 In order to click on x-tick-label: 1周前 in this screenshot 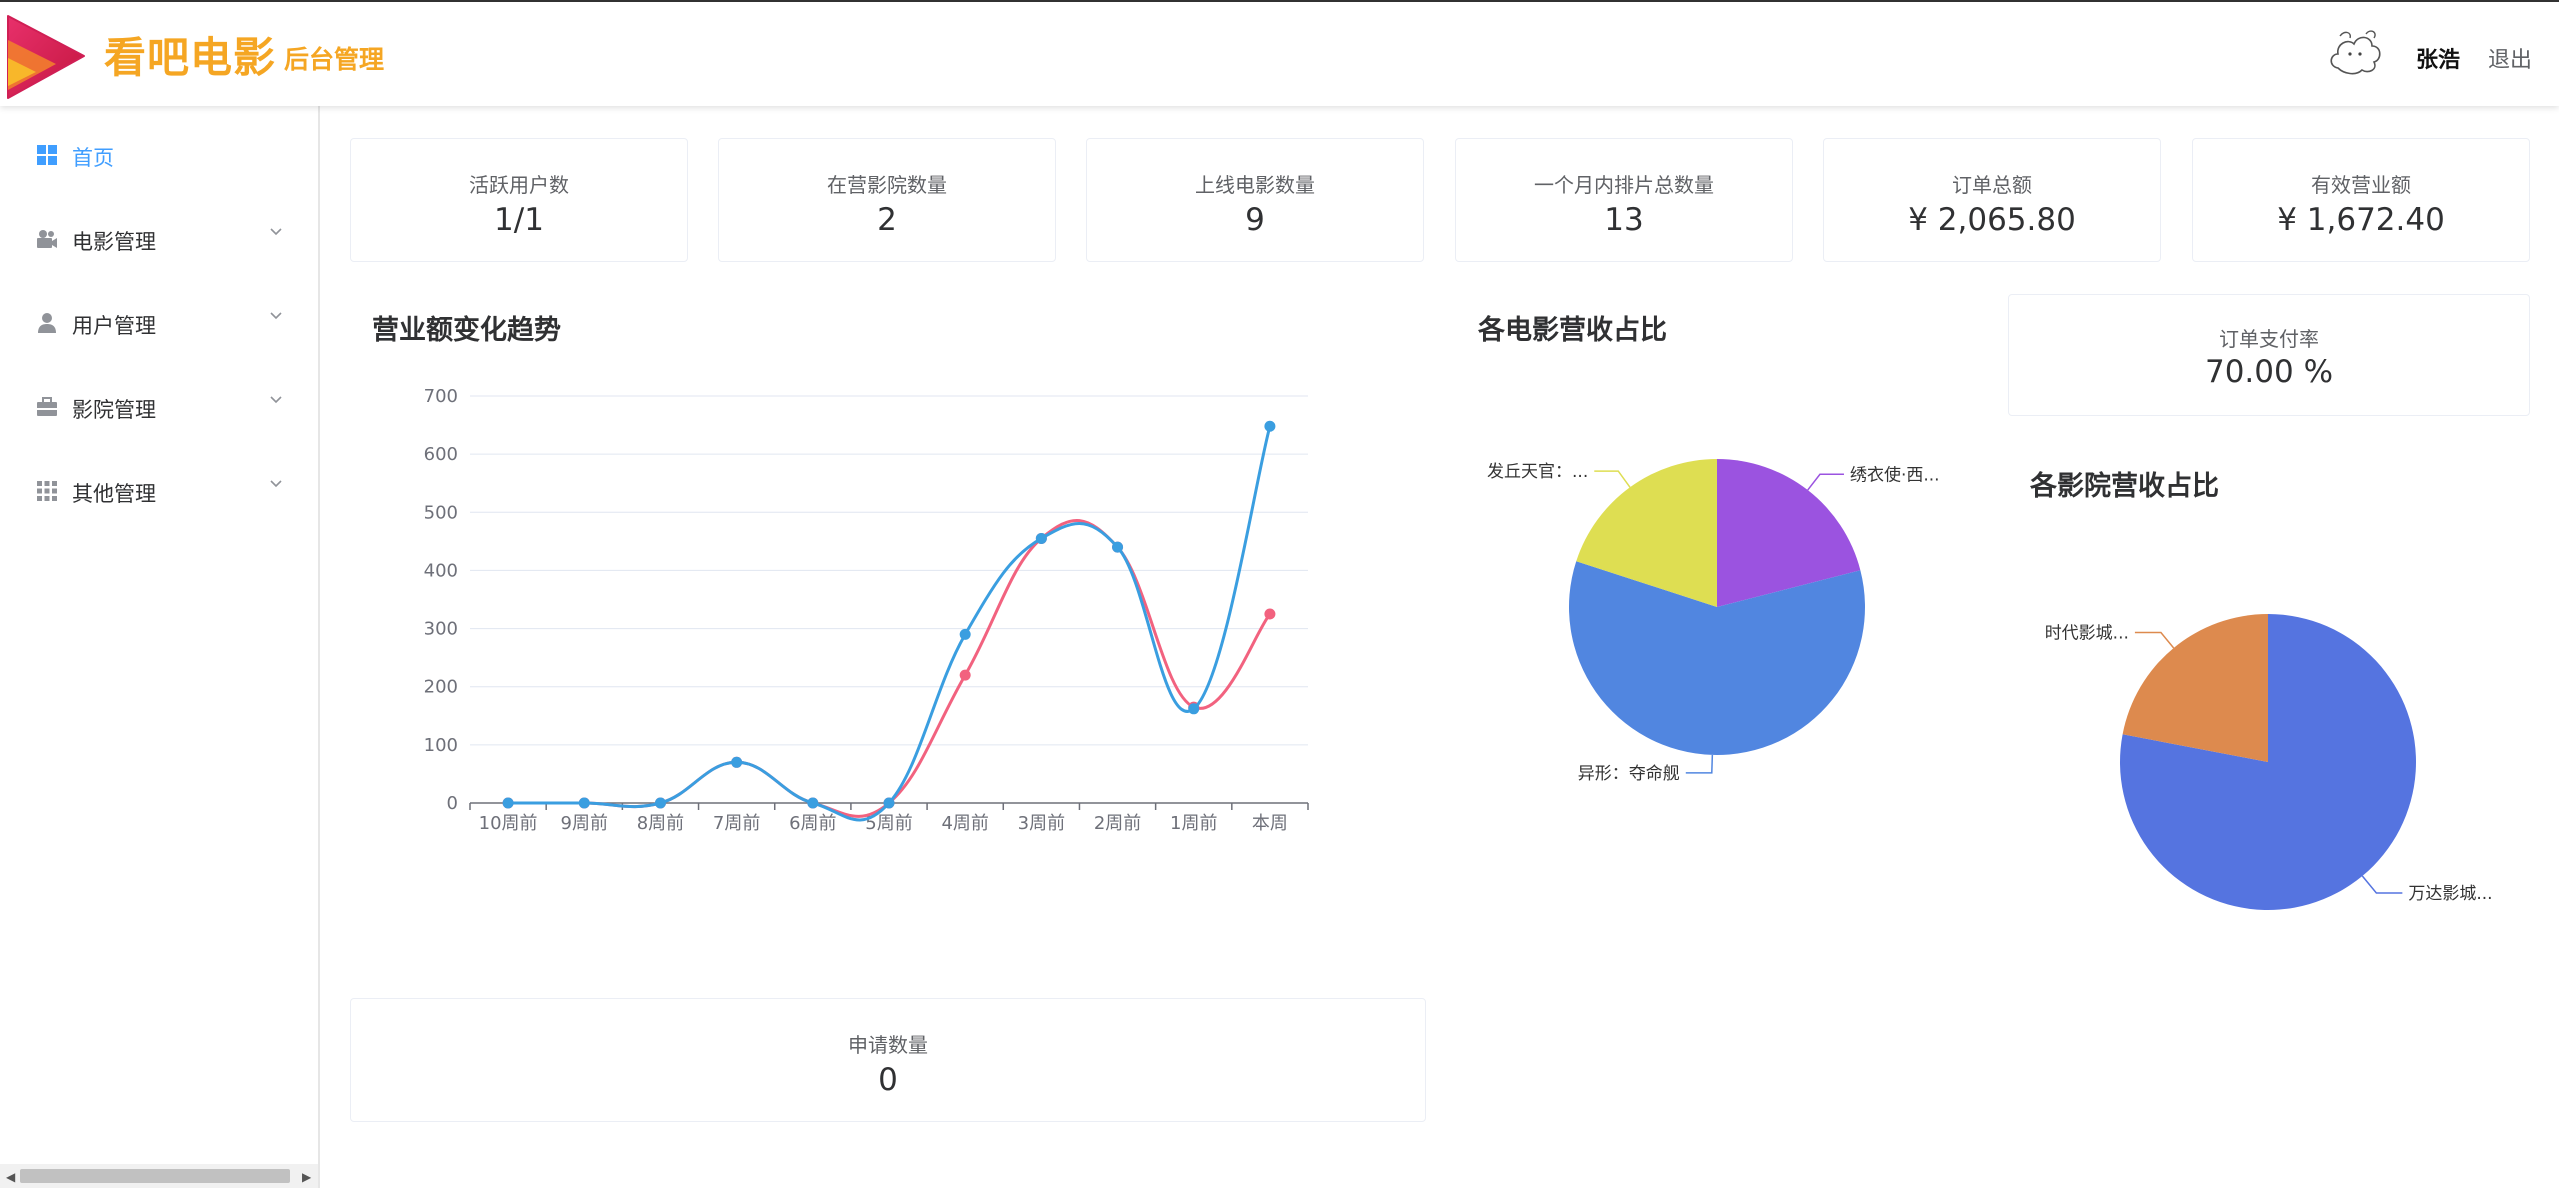, I will do `click(1193, 823)`.